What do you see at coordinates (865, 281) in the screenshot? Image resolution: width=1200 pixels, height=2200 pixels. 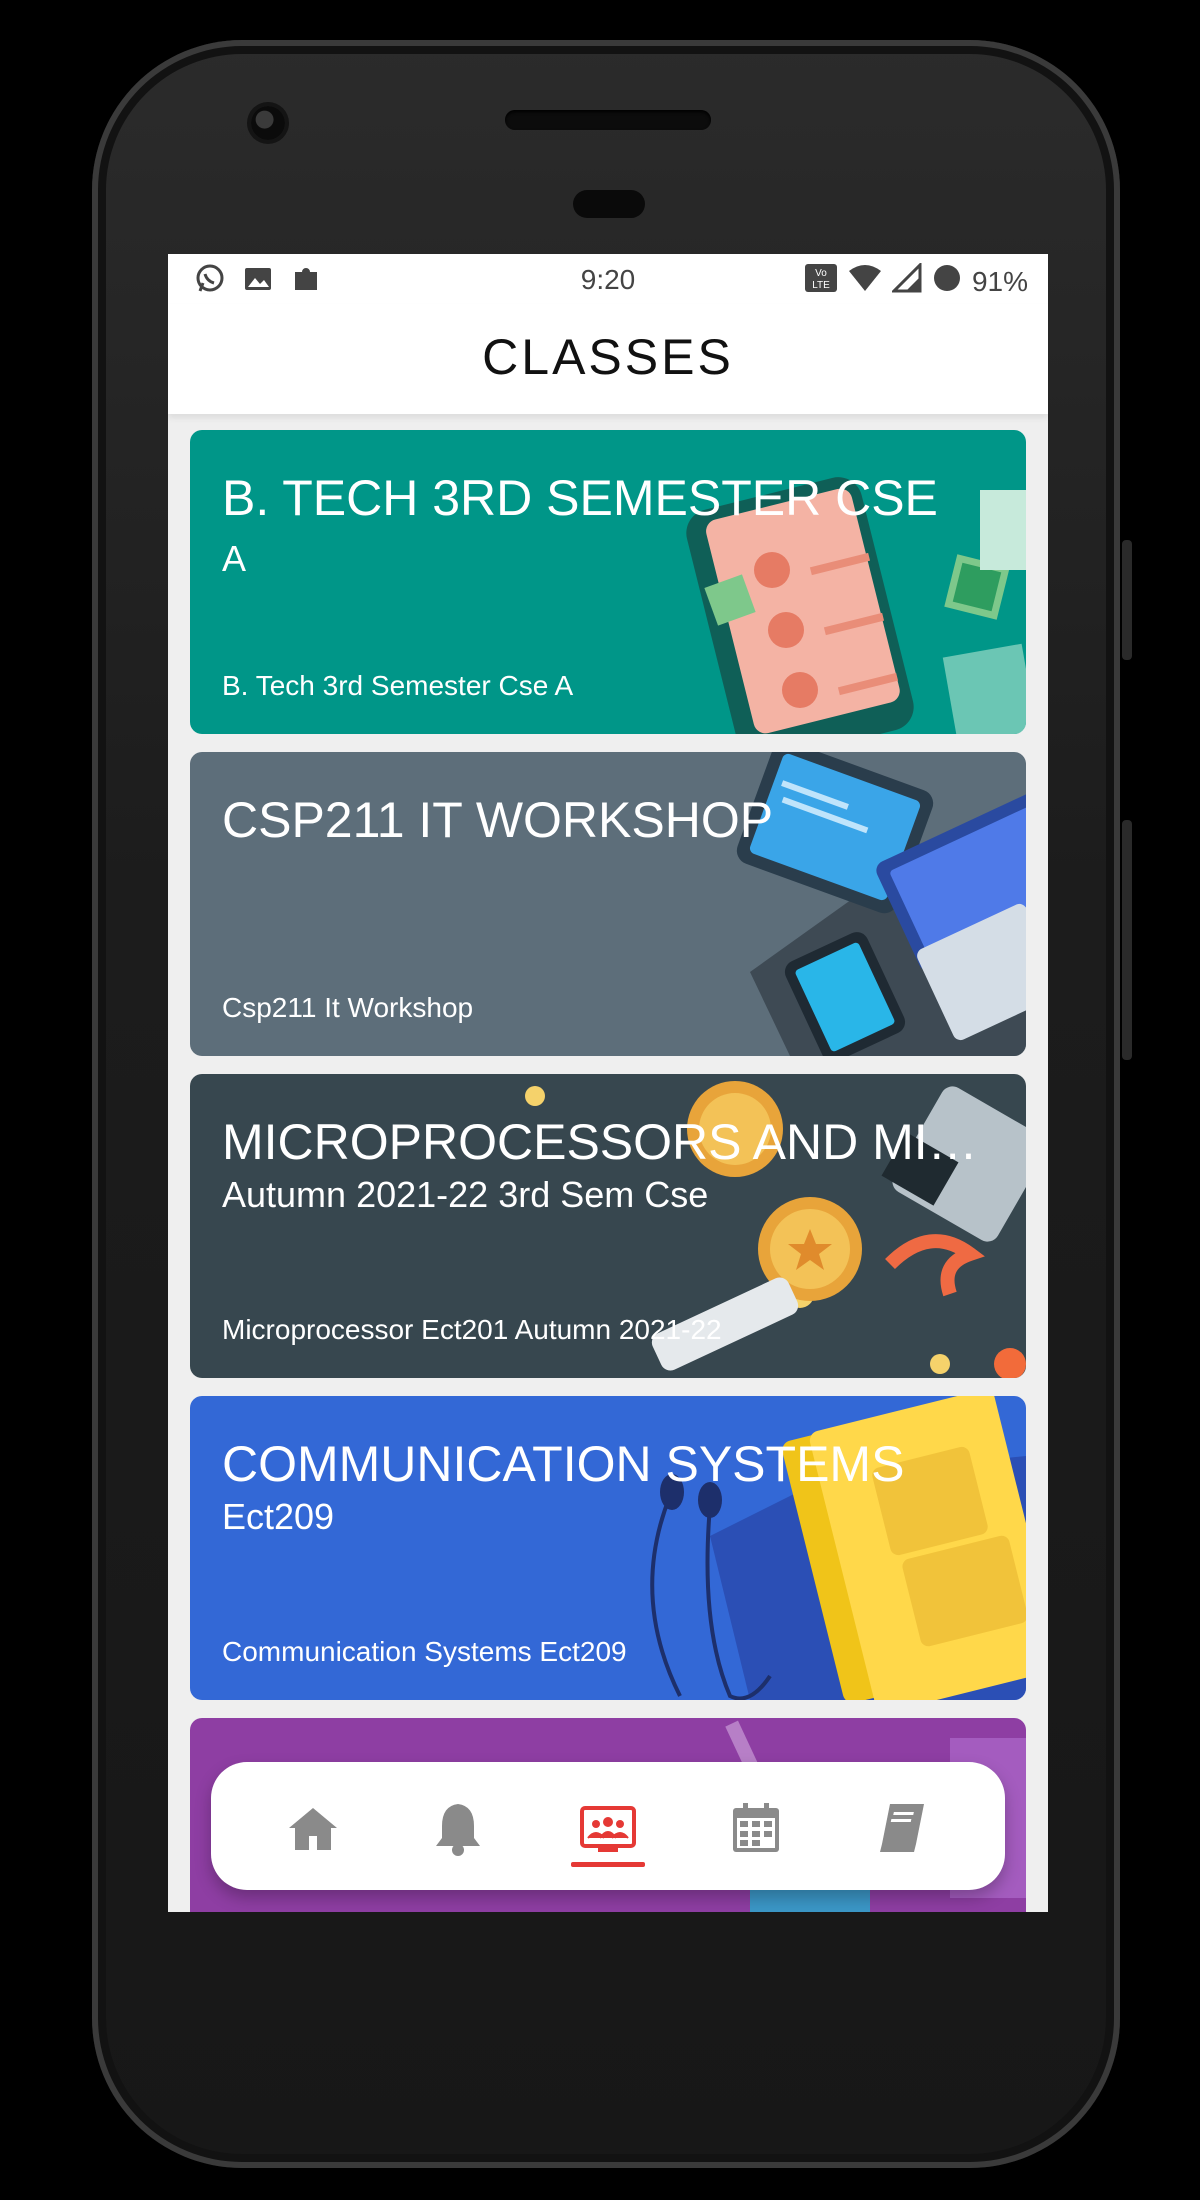 I see `wifi-icon` at bounding box center [865, 281].